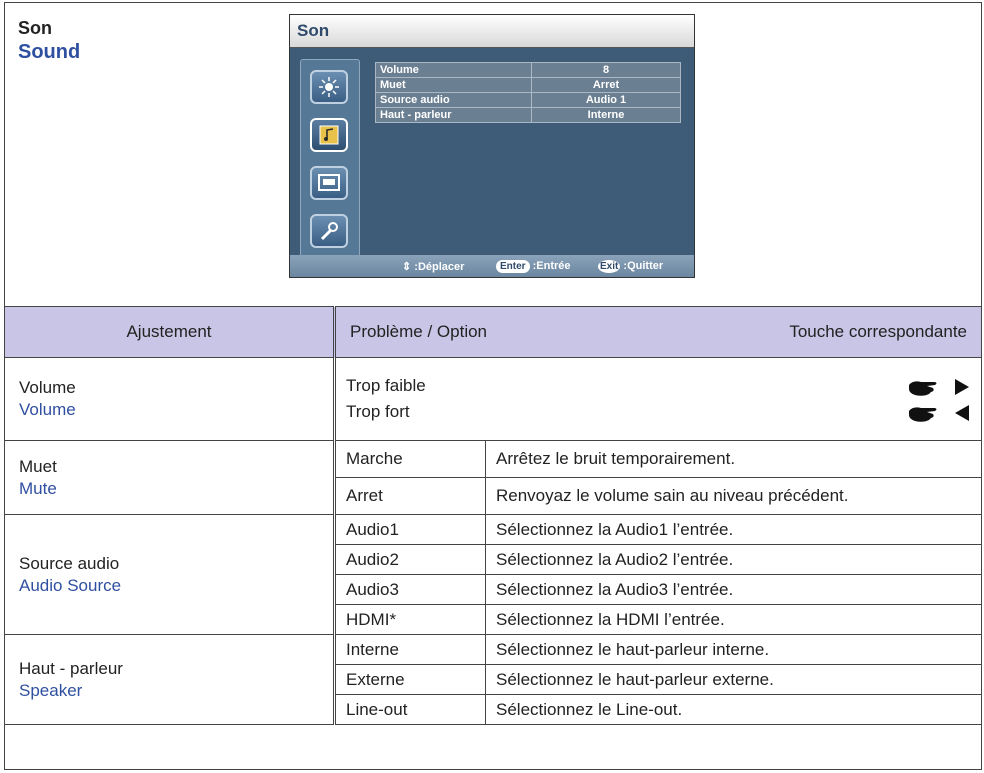 The image size is (984, 773). What do you see at coordinates (492, 266) in the screenshot?
I see `osd-footer: ⇕ :Déplacer Enter :Entrée Exit :Quitter` at bounding box center [492, 266].